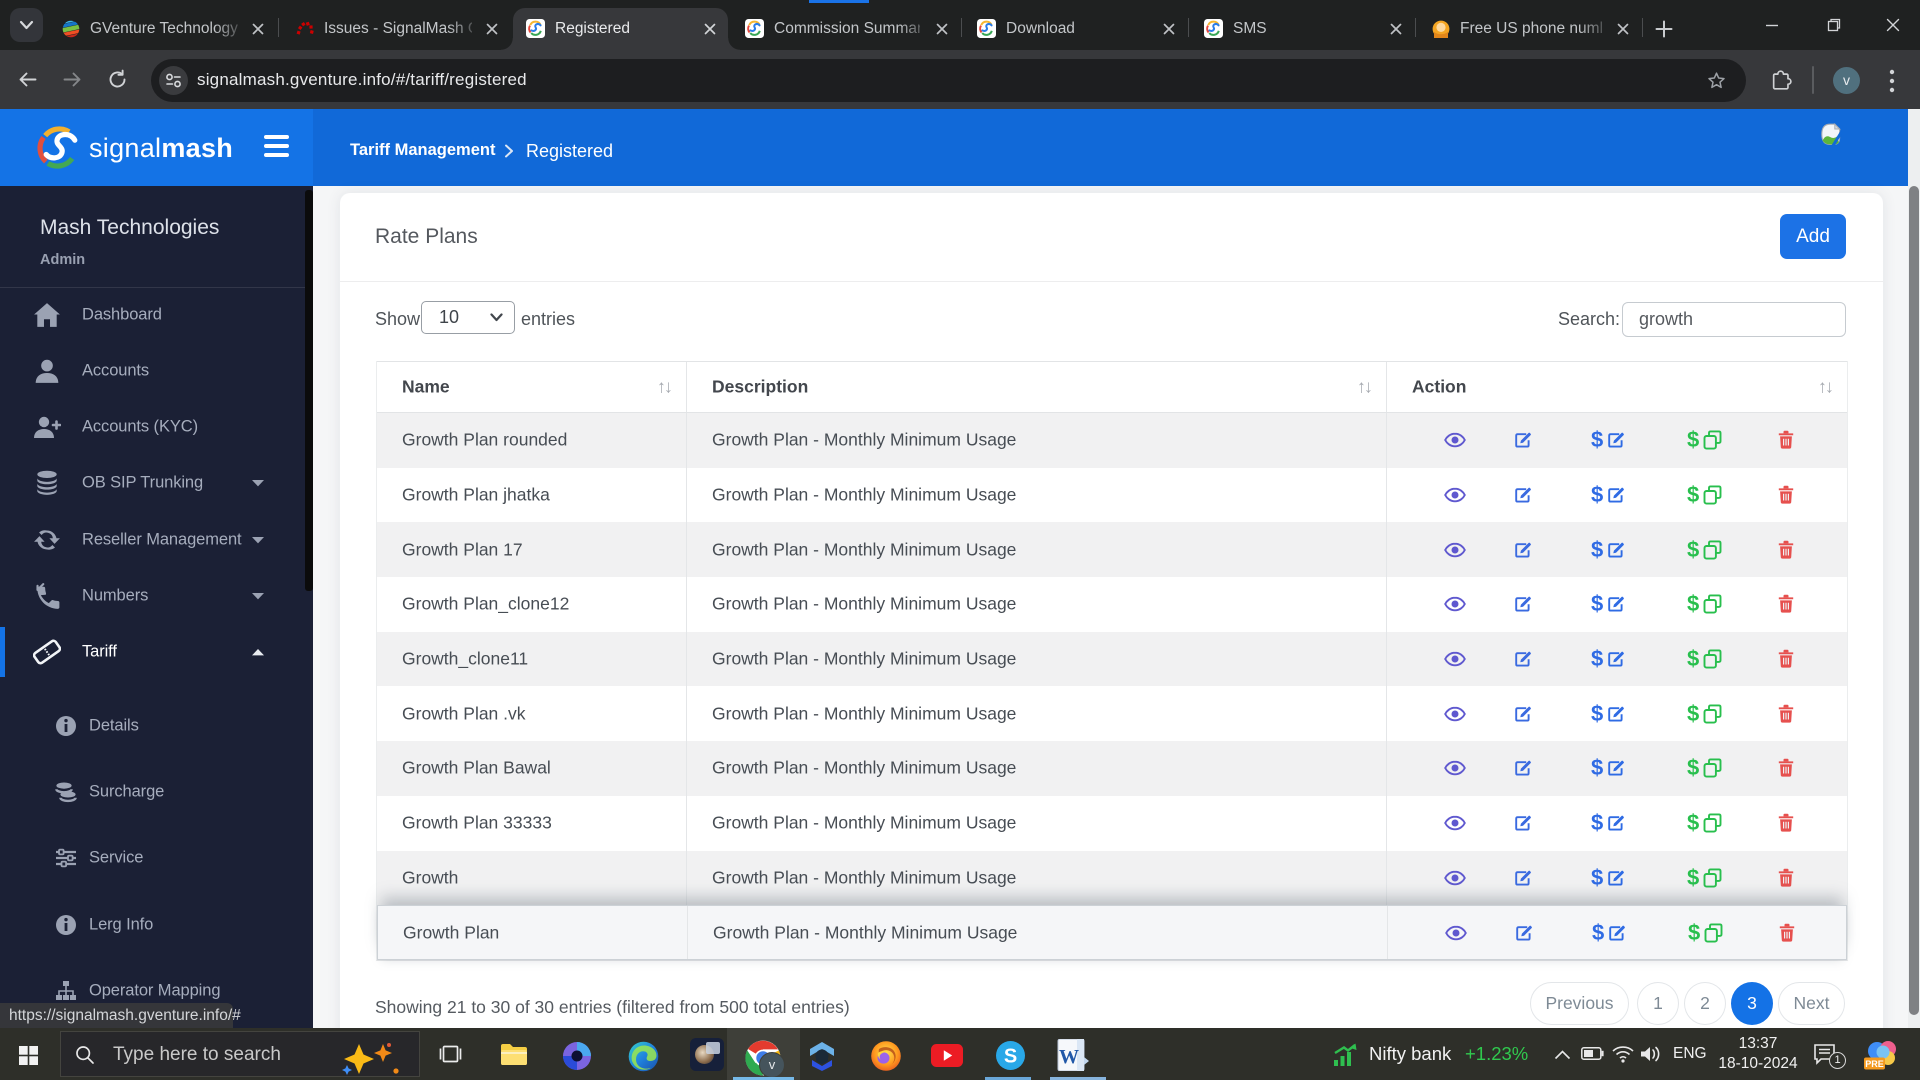 This screenshot has height=1080, width=1920. Describe the element at coordinates (1069, 1057) in the screenshot. I see `svg-text: W` at that location.